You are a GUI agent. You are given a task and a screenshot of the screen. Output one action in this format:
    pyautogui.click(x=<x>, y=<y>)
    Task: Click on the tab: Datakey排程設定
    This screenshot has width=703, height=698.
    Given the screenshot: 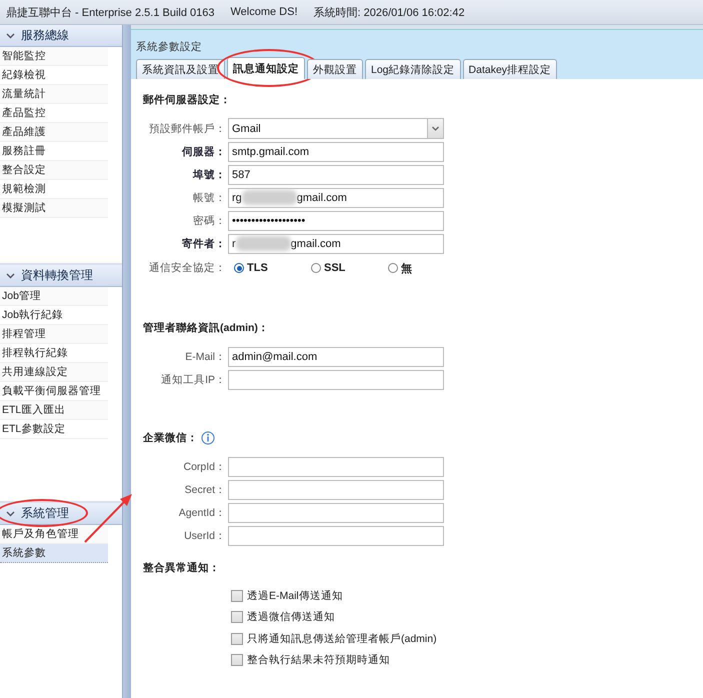 What is the action you would take?
    pyautogui.click(x=510, y=69)
    